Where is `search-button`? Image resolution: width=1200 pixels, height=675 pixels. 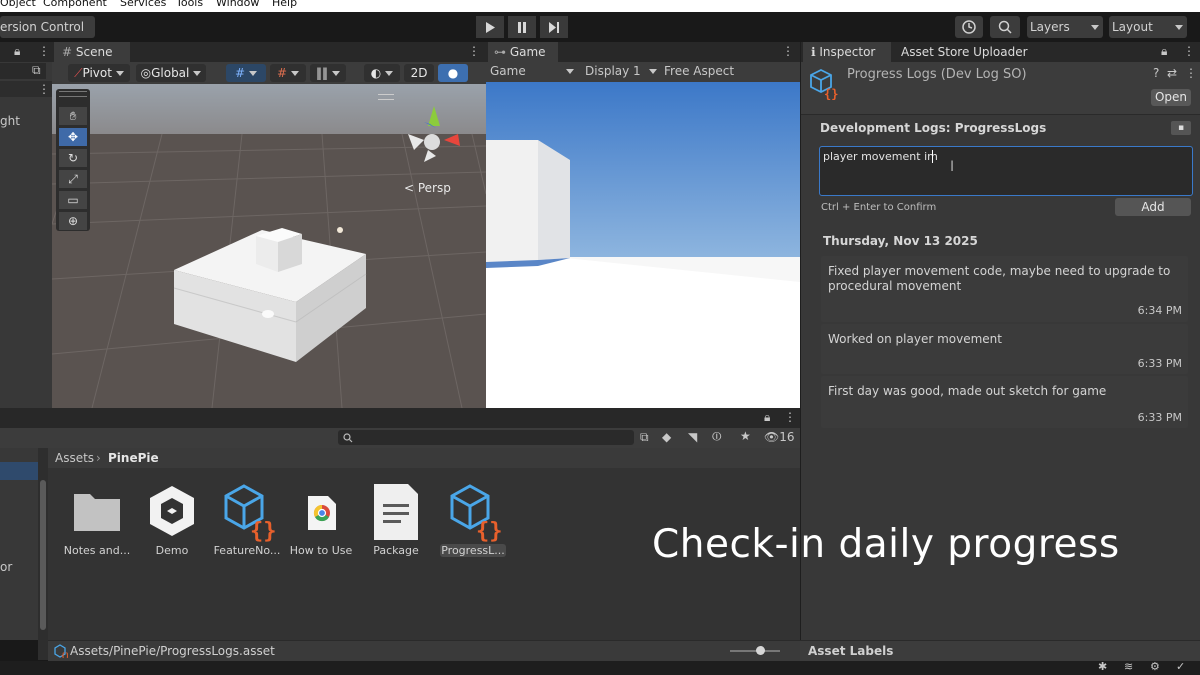
search-button is located at coordinates (1005, 27).